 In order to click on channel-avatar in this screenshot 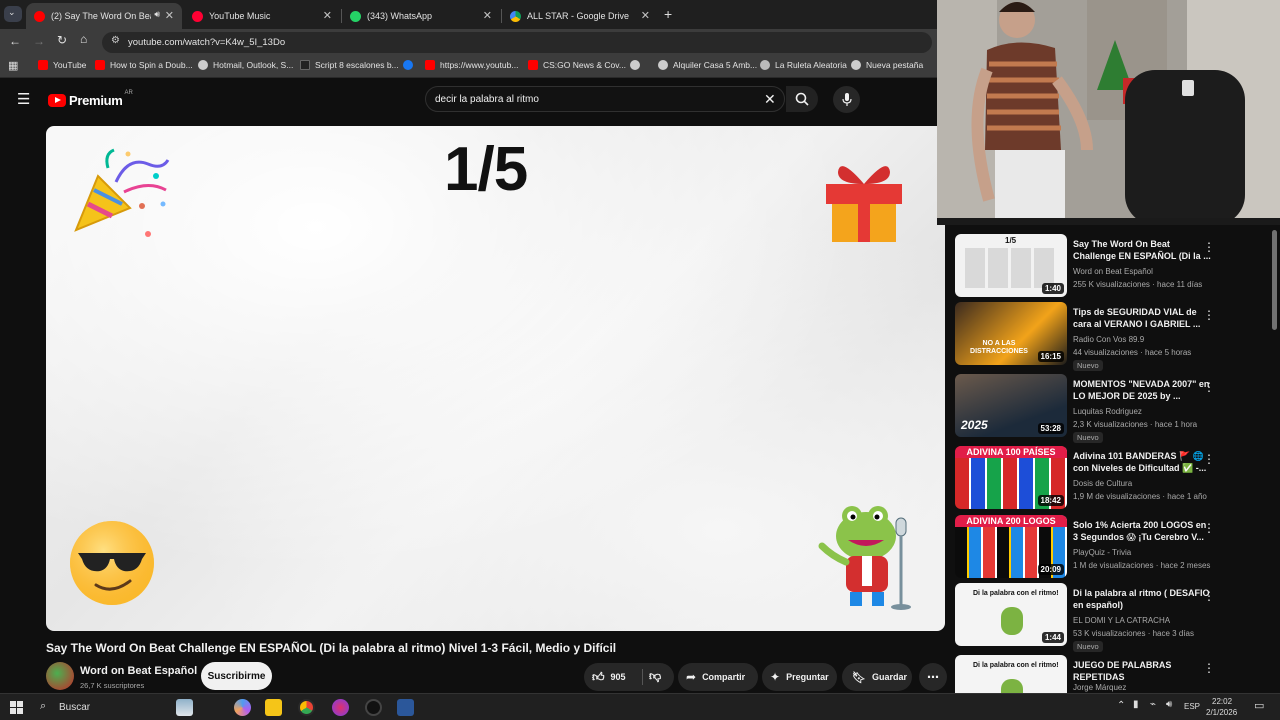, I will do `click(60, 676)`.